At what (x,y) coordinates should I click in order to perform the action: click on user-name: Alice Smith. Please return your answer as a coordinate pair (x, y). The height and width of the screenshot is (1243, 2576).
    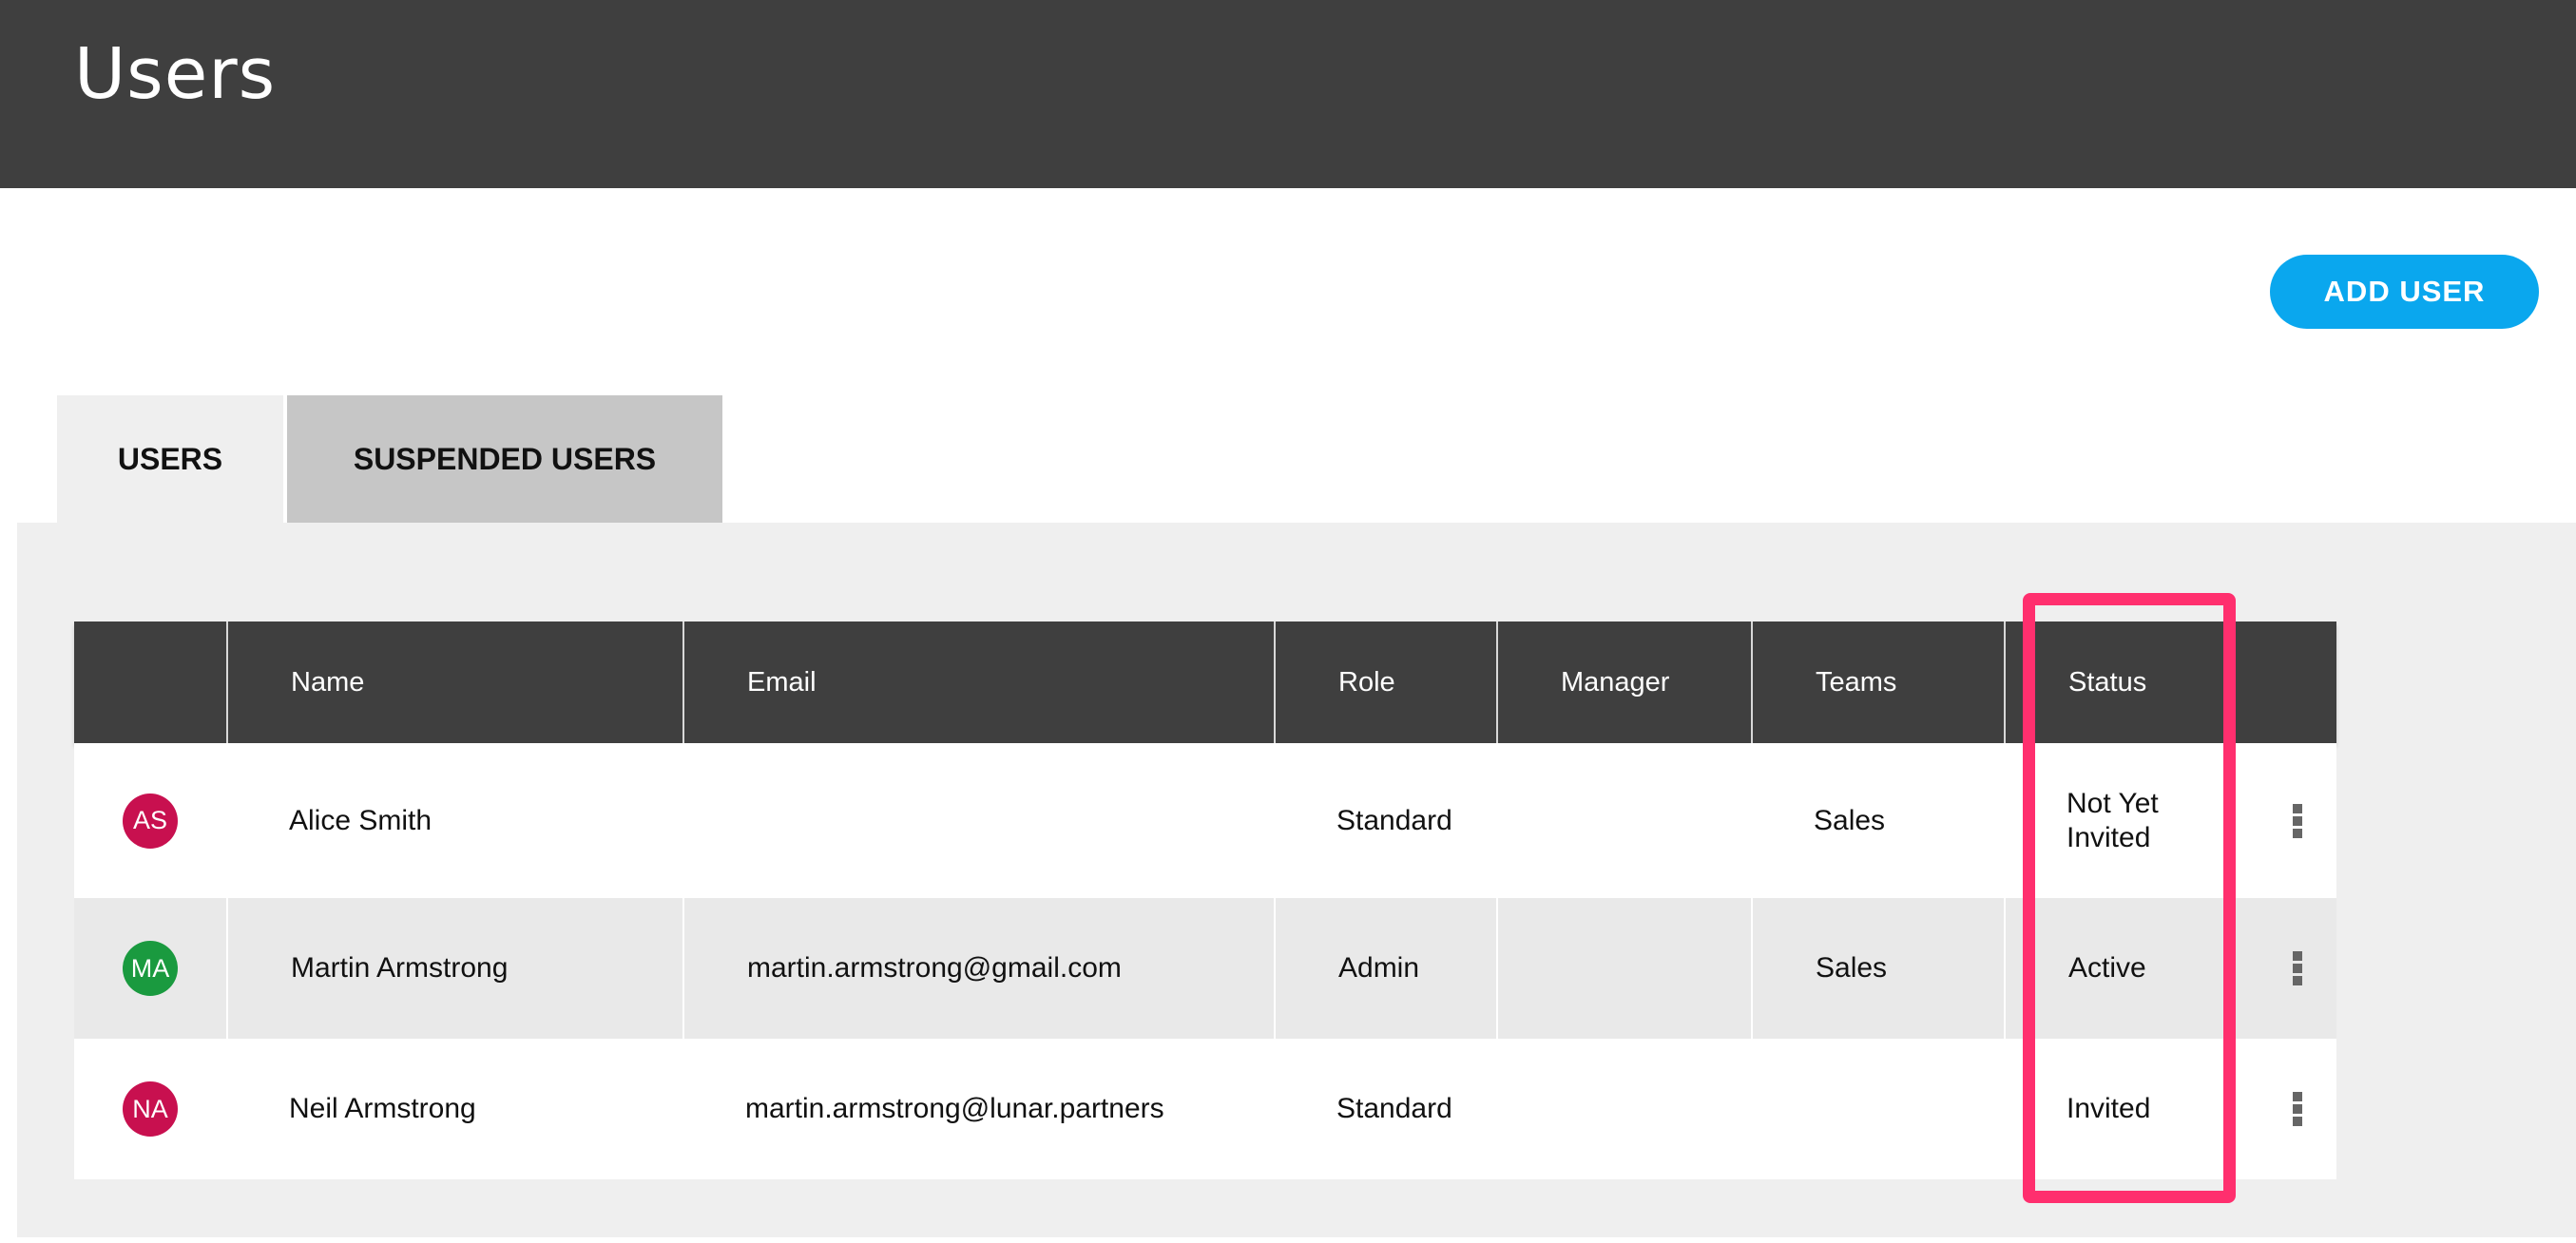
    Looking at the image, I should click on (361, 820).